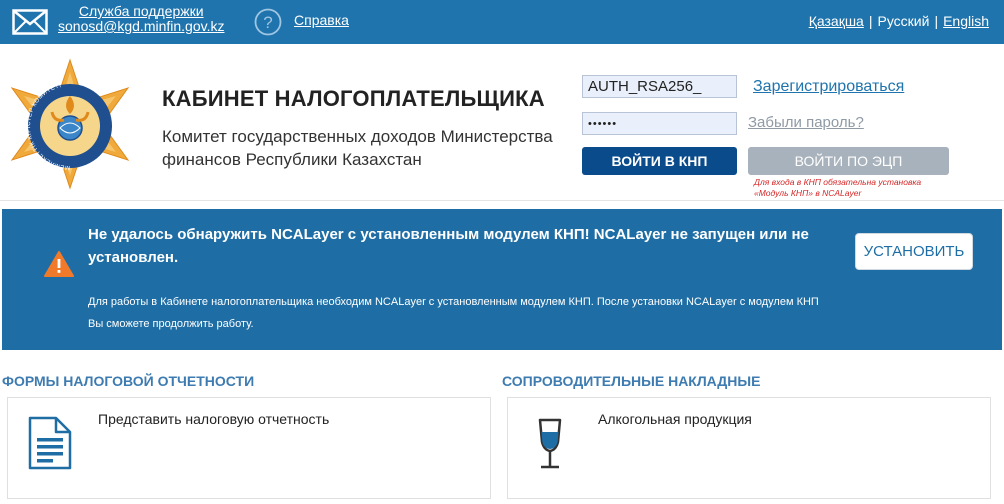 This screenshot has height=504, width=1004. I want to click on card-alcohol-products-label: Алкогольная продукция, so click(675, 419).